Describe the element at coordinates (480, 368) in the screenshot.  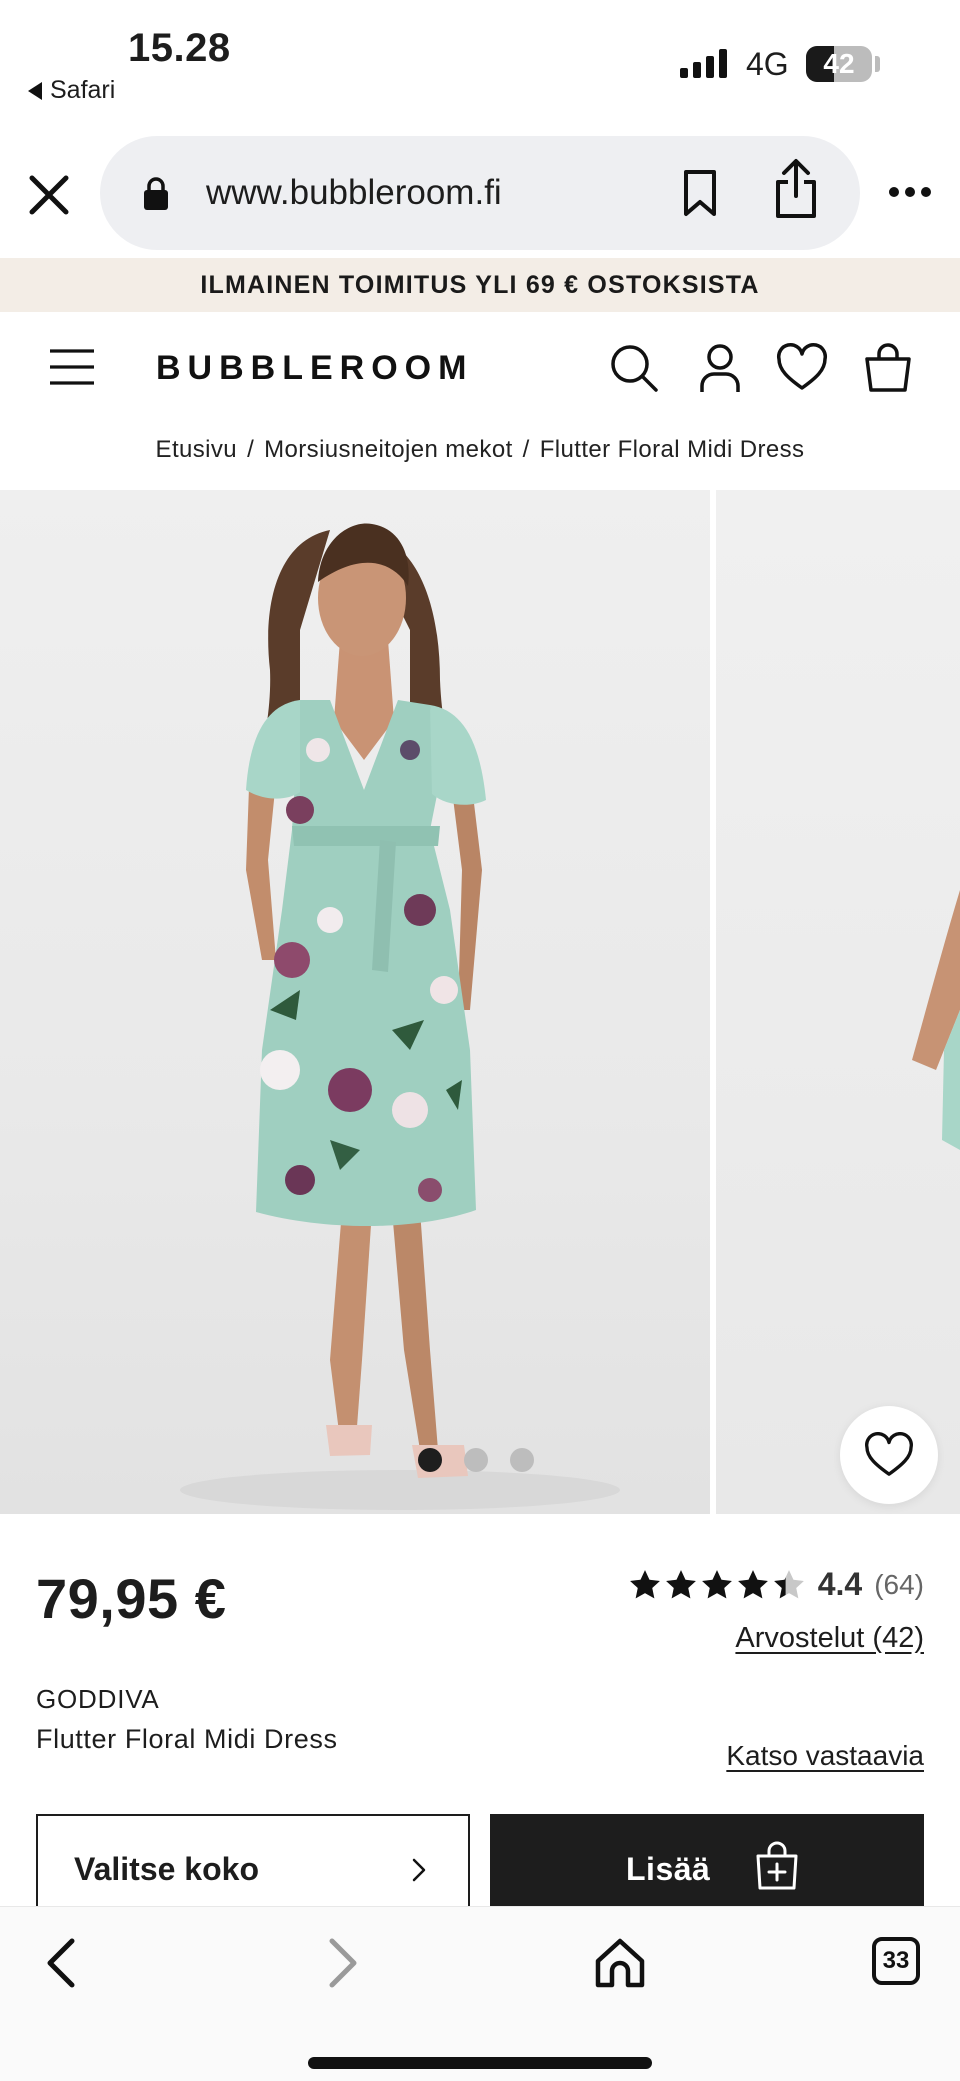
I see `site-header: BUBBLEROOM` at that location.